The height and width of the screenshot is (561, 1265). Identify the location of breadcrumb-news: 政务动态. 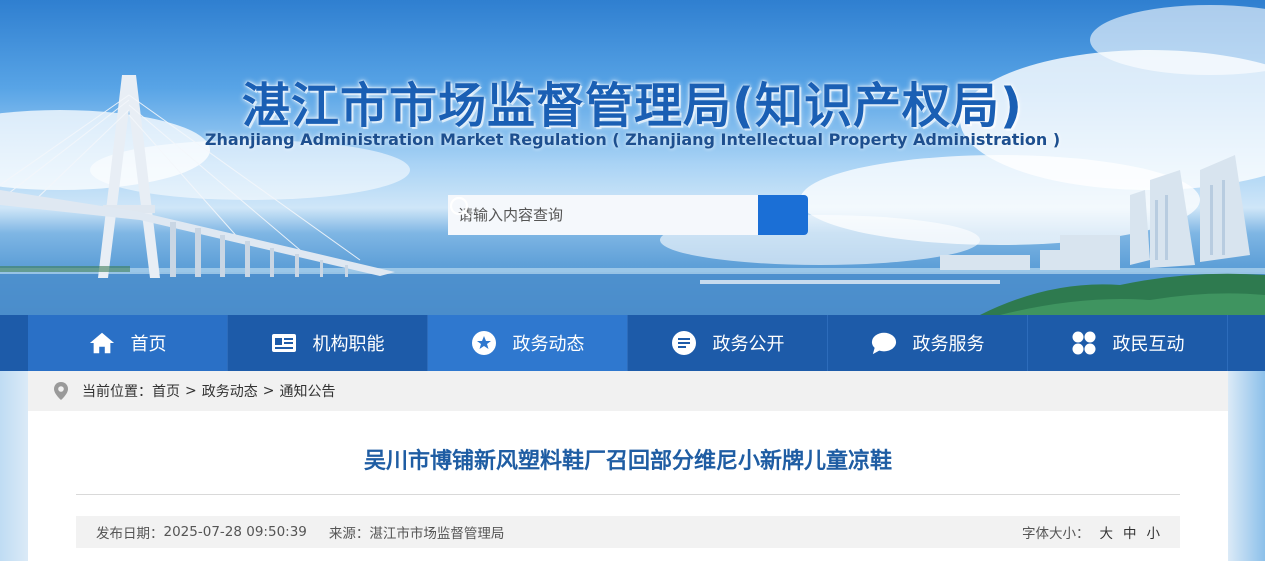
(230, 391).